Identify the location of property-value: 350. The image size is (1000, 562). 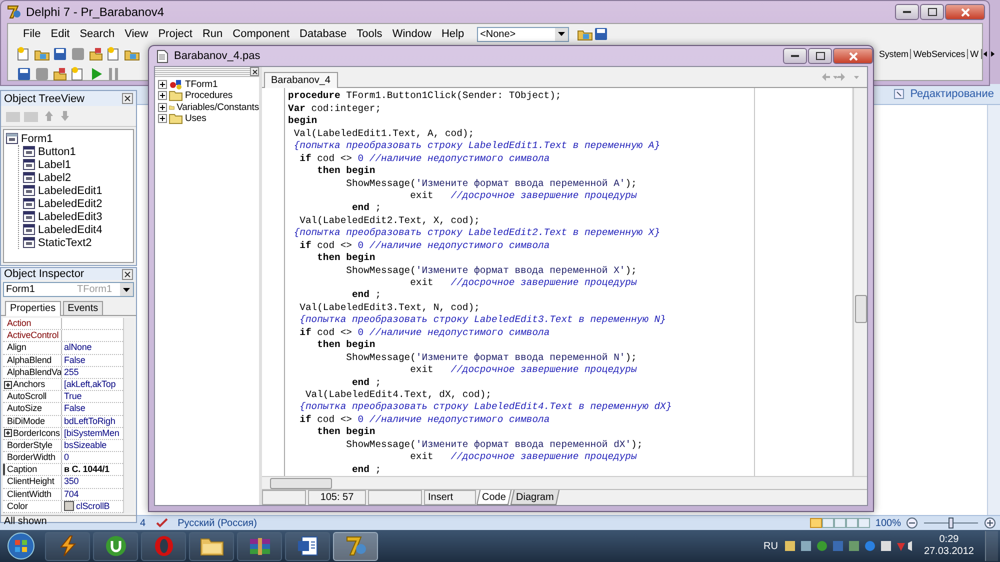
(71, 482).